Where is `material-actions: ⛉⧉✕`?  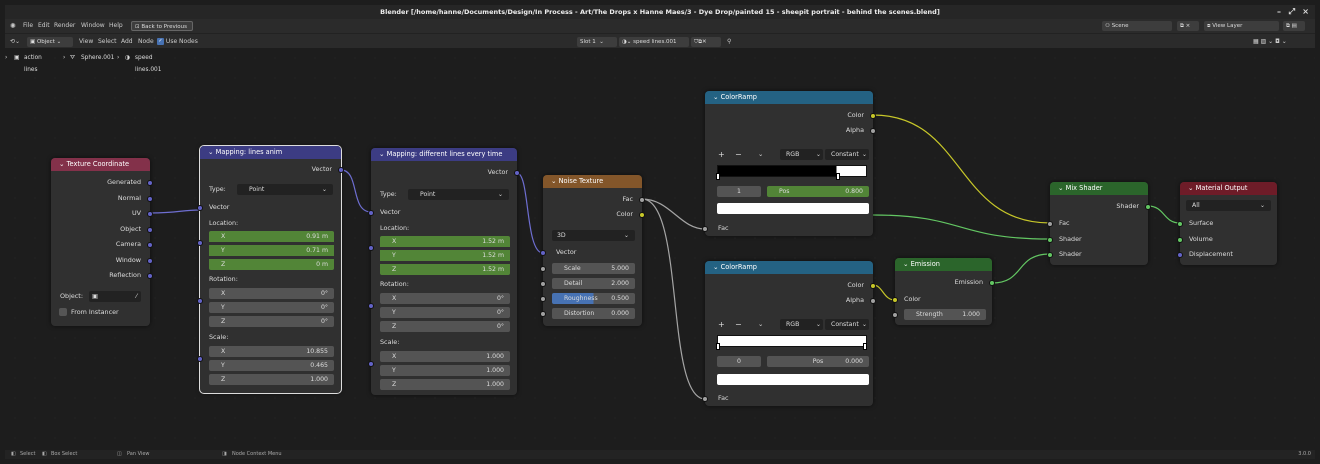 material-actions: ⛉⧉✕ is located at coordinates (706, 42).